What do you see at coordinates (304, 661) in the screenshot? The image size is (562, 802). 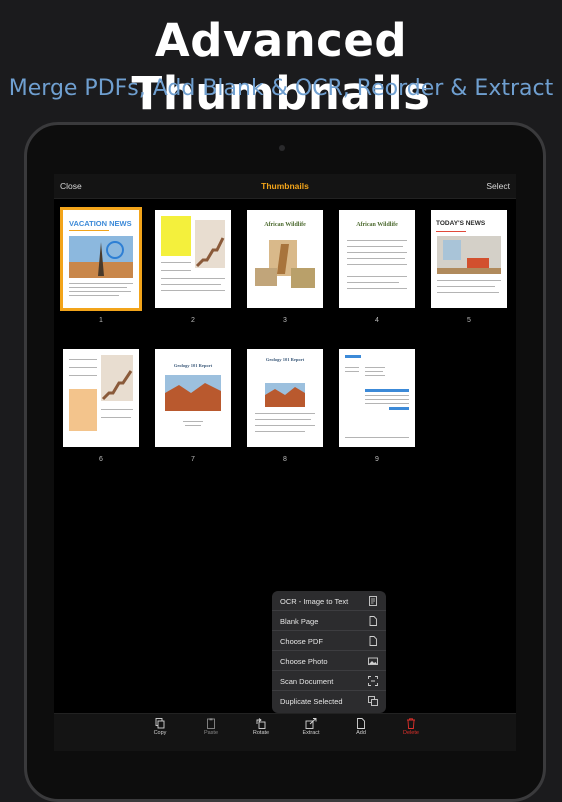 I see `menu-item-label: Choose Photo` at bounding box center [304, 661].